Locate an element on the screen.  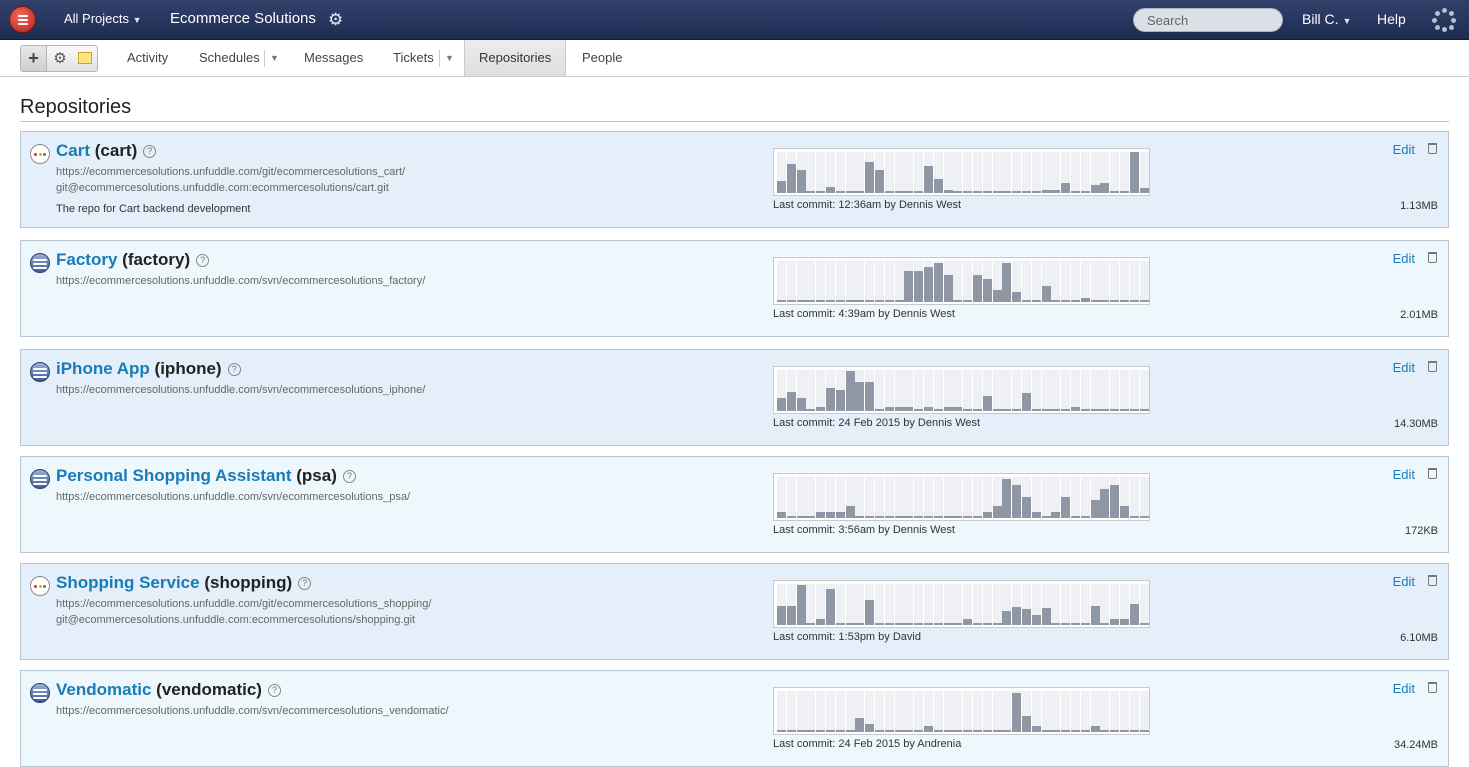
all-projects-menu: All Projects ▼ is located at coordinates (103, 18).